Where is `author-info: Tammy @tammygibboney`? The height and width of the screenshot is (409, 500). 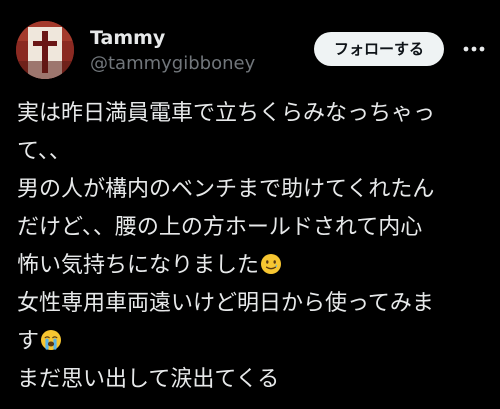 author-info: Tammy @tammygibboney is located at coordinates (172, 51).